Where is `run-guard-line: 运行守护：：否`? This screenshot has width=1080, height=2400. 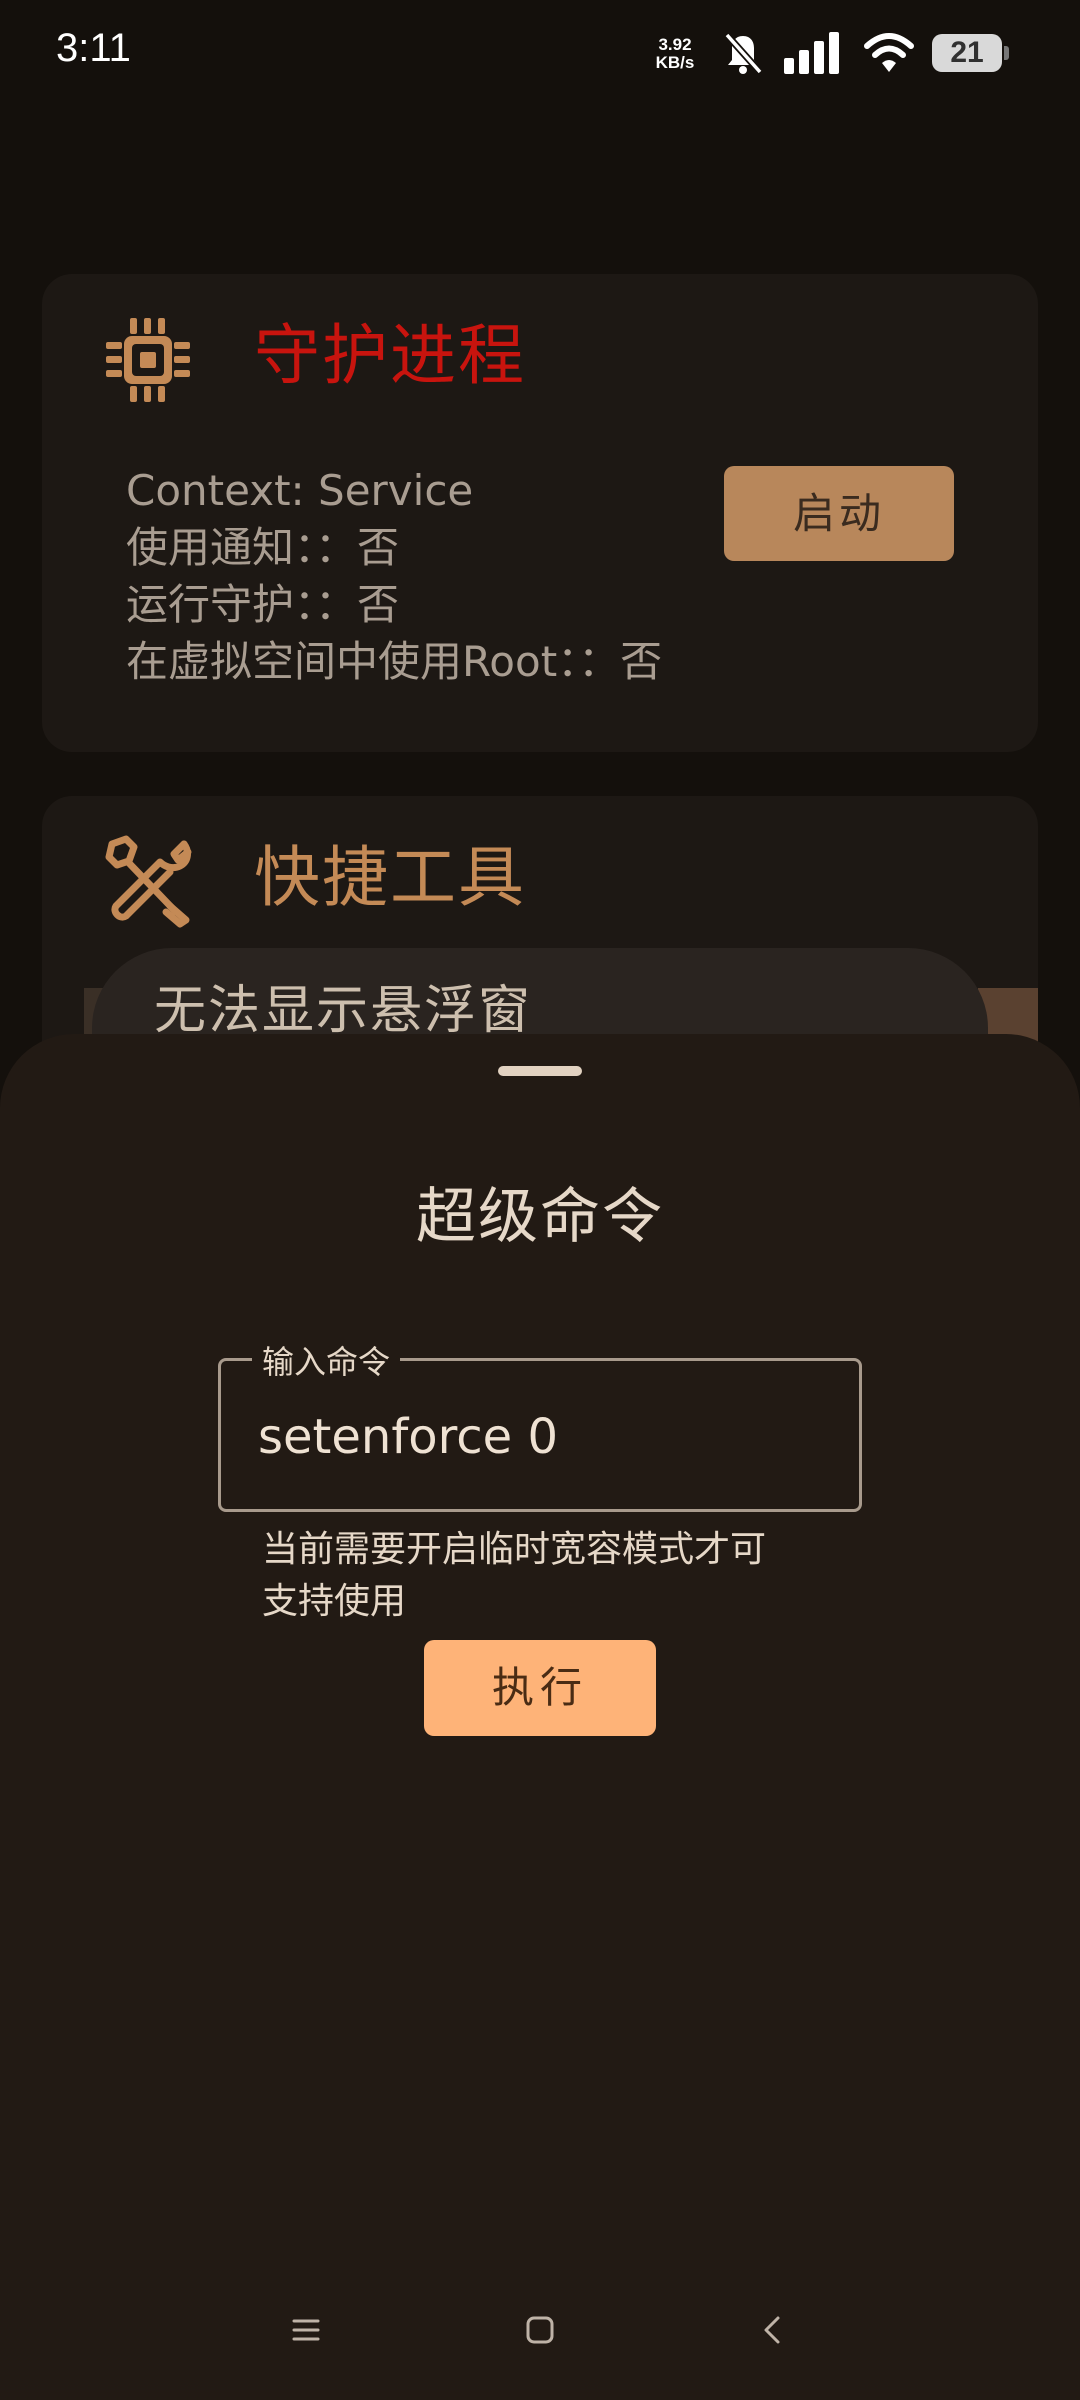
run-guard-line: 运行守护：：否 is located at coordinates (263, 604).